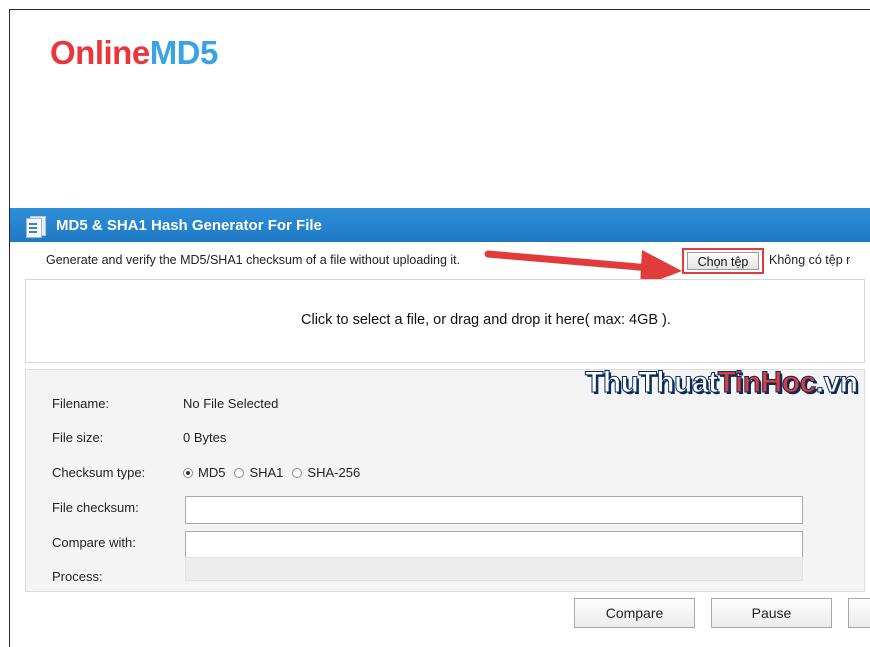  Describe the element at coordinates (494, 510) in the screenshot. I see `file-checksum-input` at that location.